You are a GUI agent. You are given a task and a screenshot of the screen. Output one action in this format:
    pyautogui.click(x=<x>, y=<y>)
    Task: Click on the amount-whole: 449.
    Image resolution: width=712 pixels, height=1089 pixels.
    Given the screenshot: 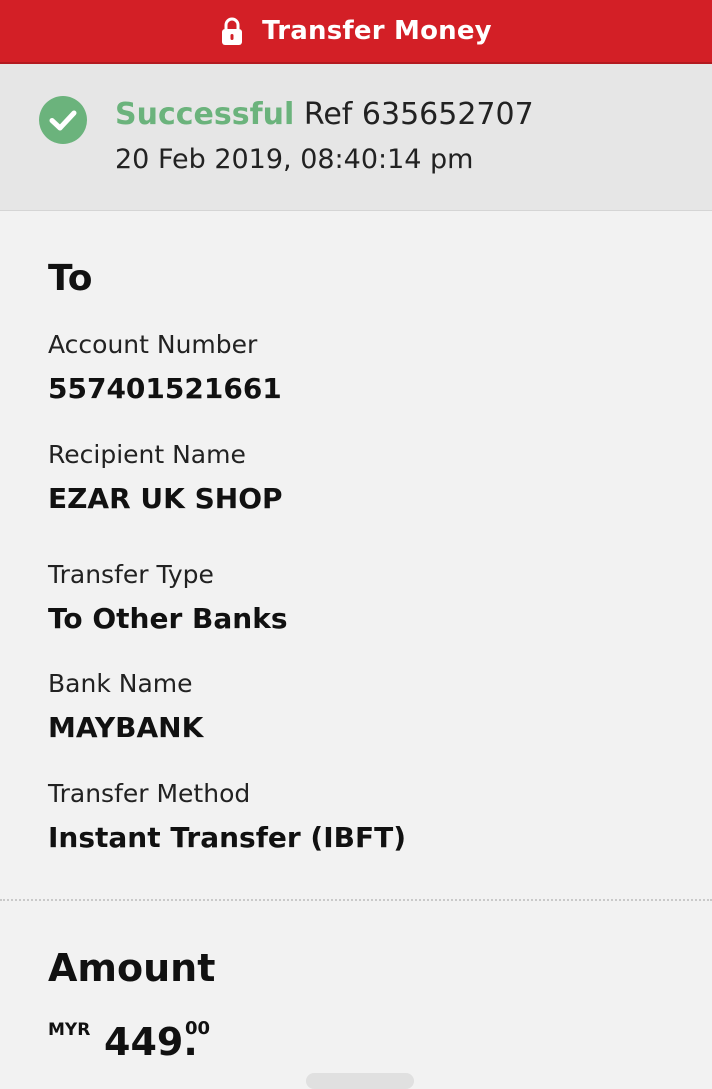 What is the action you would take?
    pyautogui.click(x=151, y=1042)
    